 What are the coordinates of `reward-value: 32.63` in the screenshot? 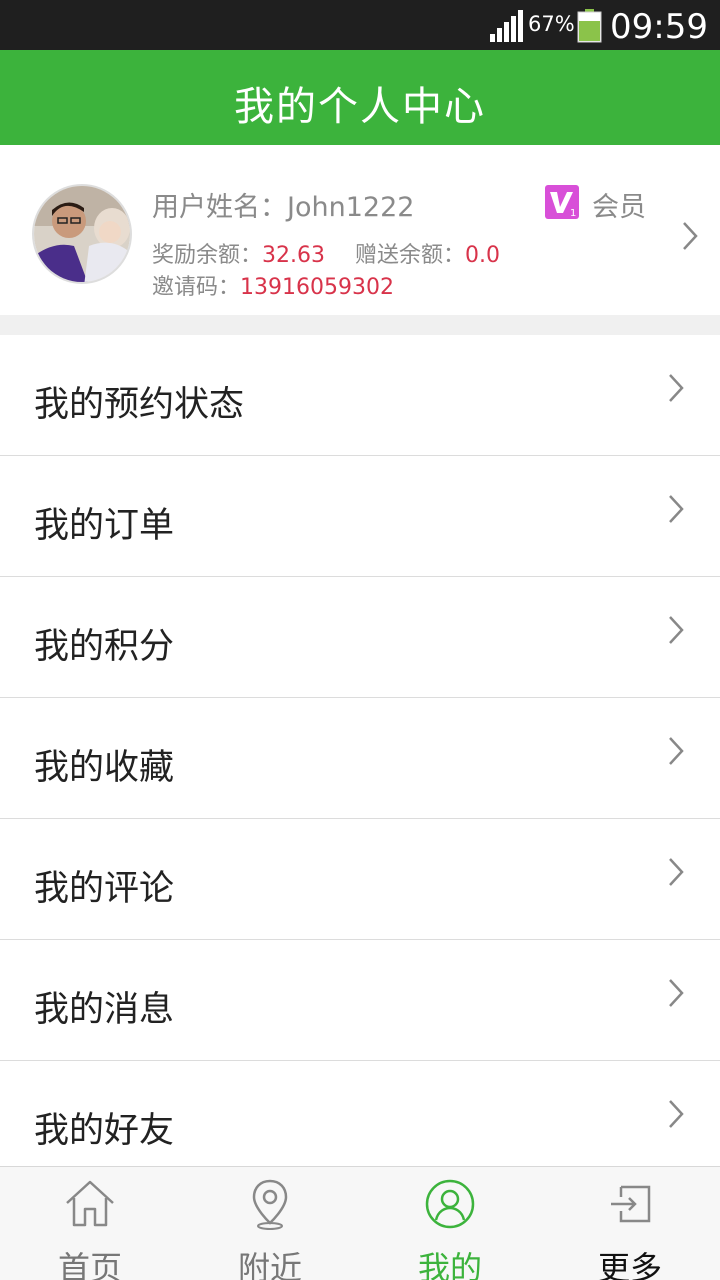 It's located at (293, 255).